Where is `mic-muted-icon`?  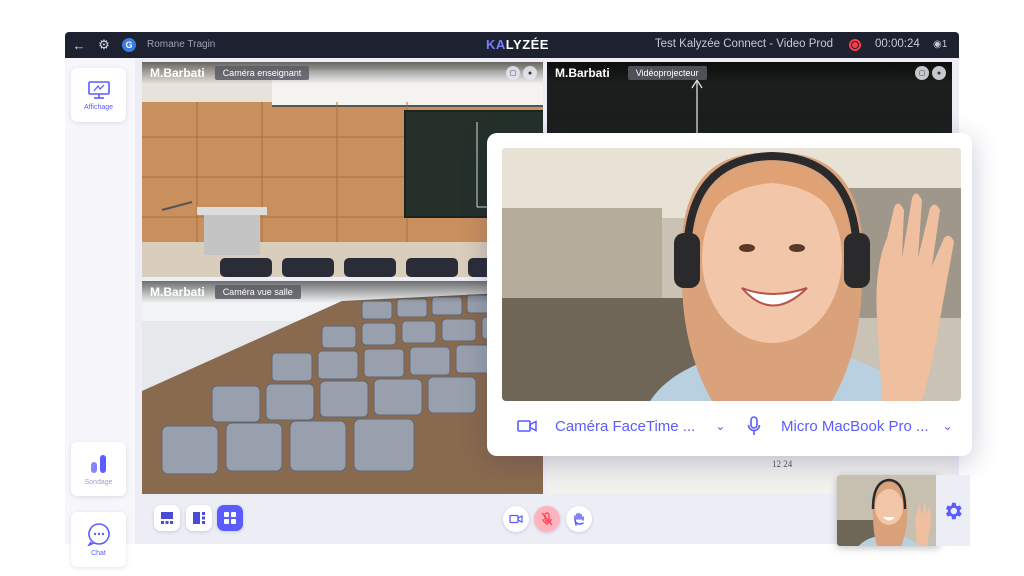
mic-muted-icon is located at coordinates (547, 519).